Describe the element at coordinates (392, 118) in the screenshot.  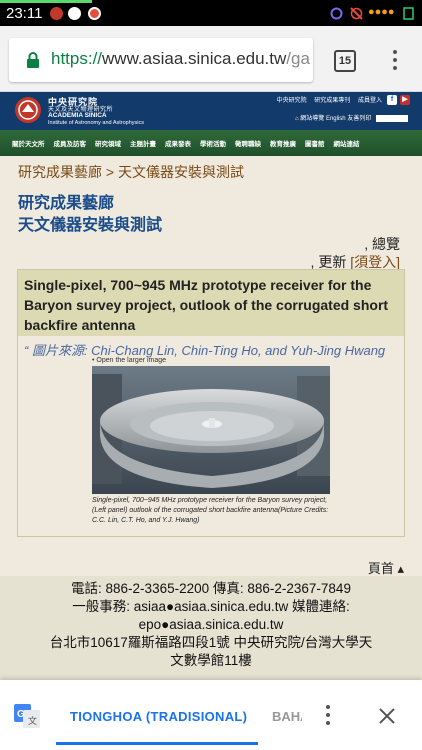
I see `site-search-input` at that location.